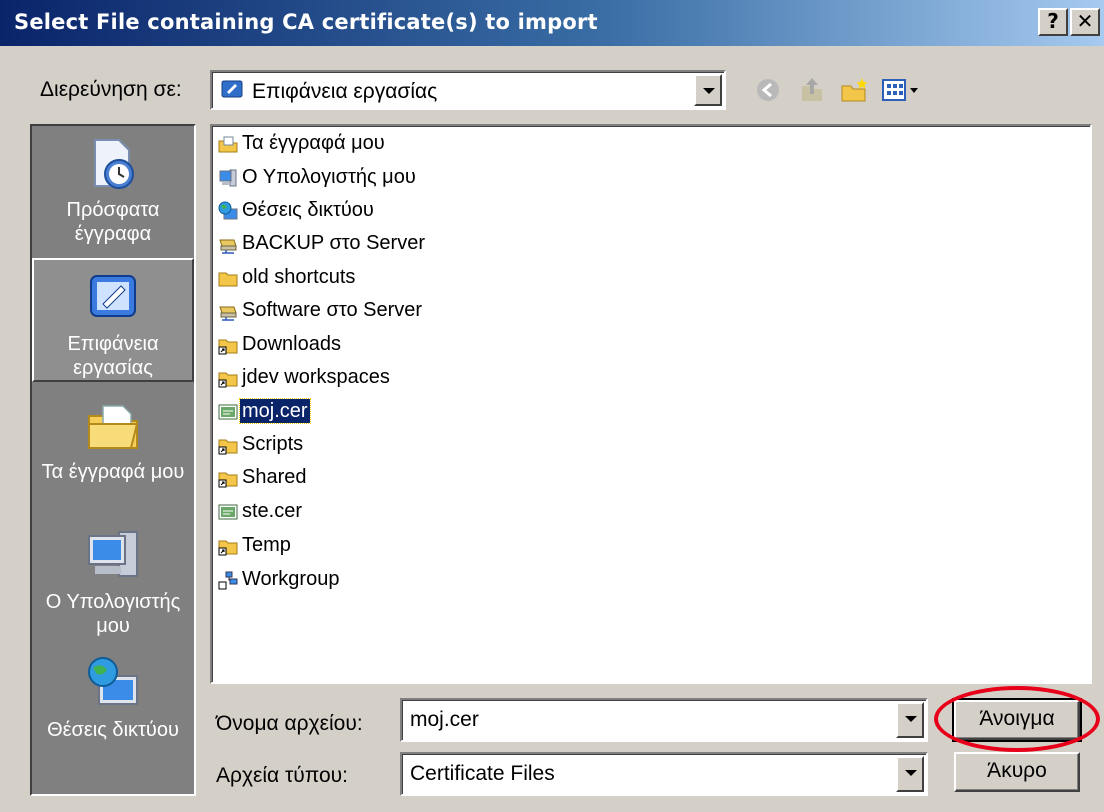 Image resolution: width=1104 pixels, height=812 pixels. Describe the element at coordinates (1085, 22) in the screenshot. I see `close-button: ✕` at that location.